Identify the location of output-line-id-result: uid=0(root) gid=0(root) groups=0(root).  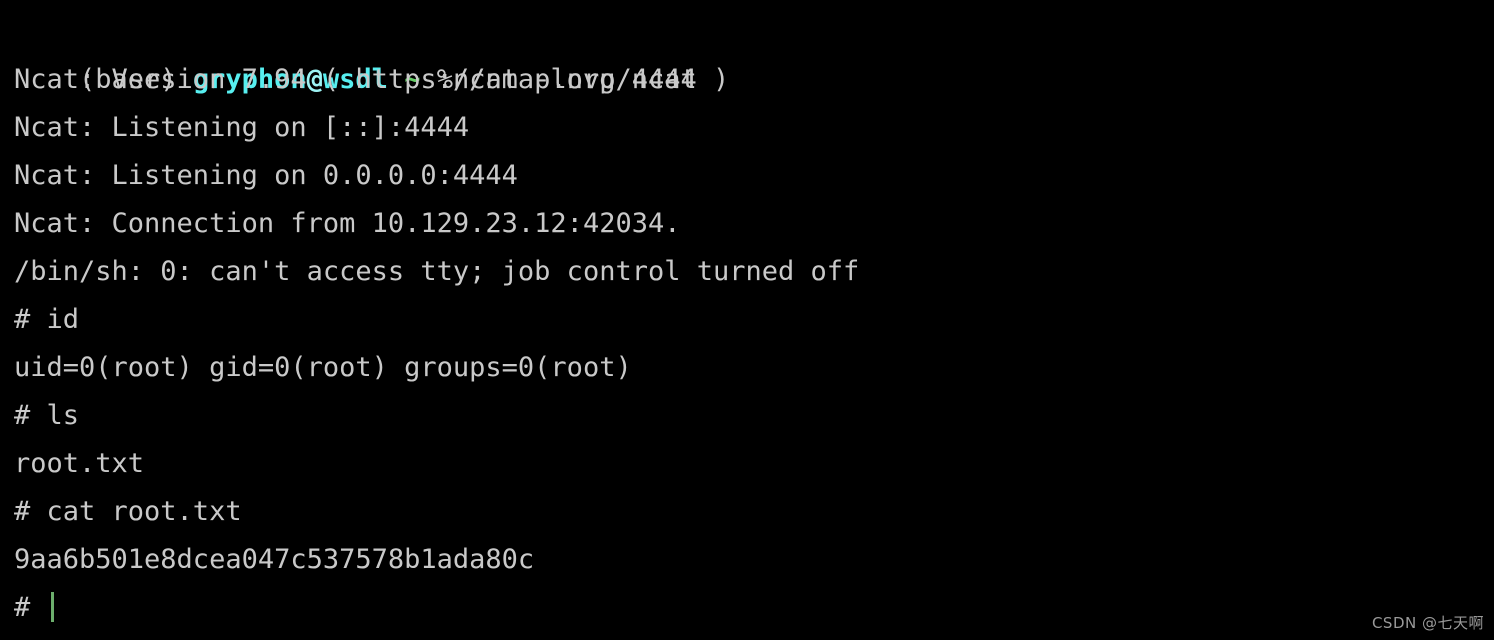
(323, 367).